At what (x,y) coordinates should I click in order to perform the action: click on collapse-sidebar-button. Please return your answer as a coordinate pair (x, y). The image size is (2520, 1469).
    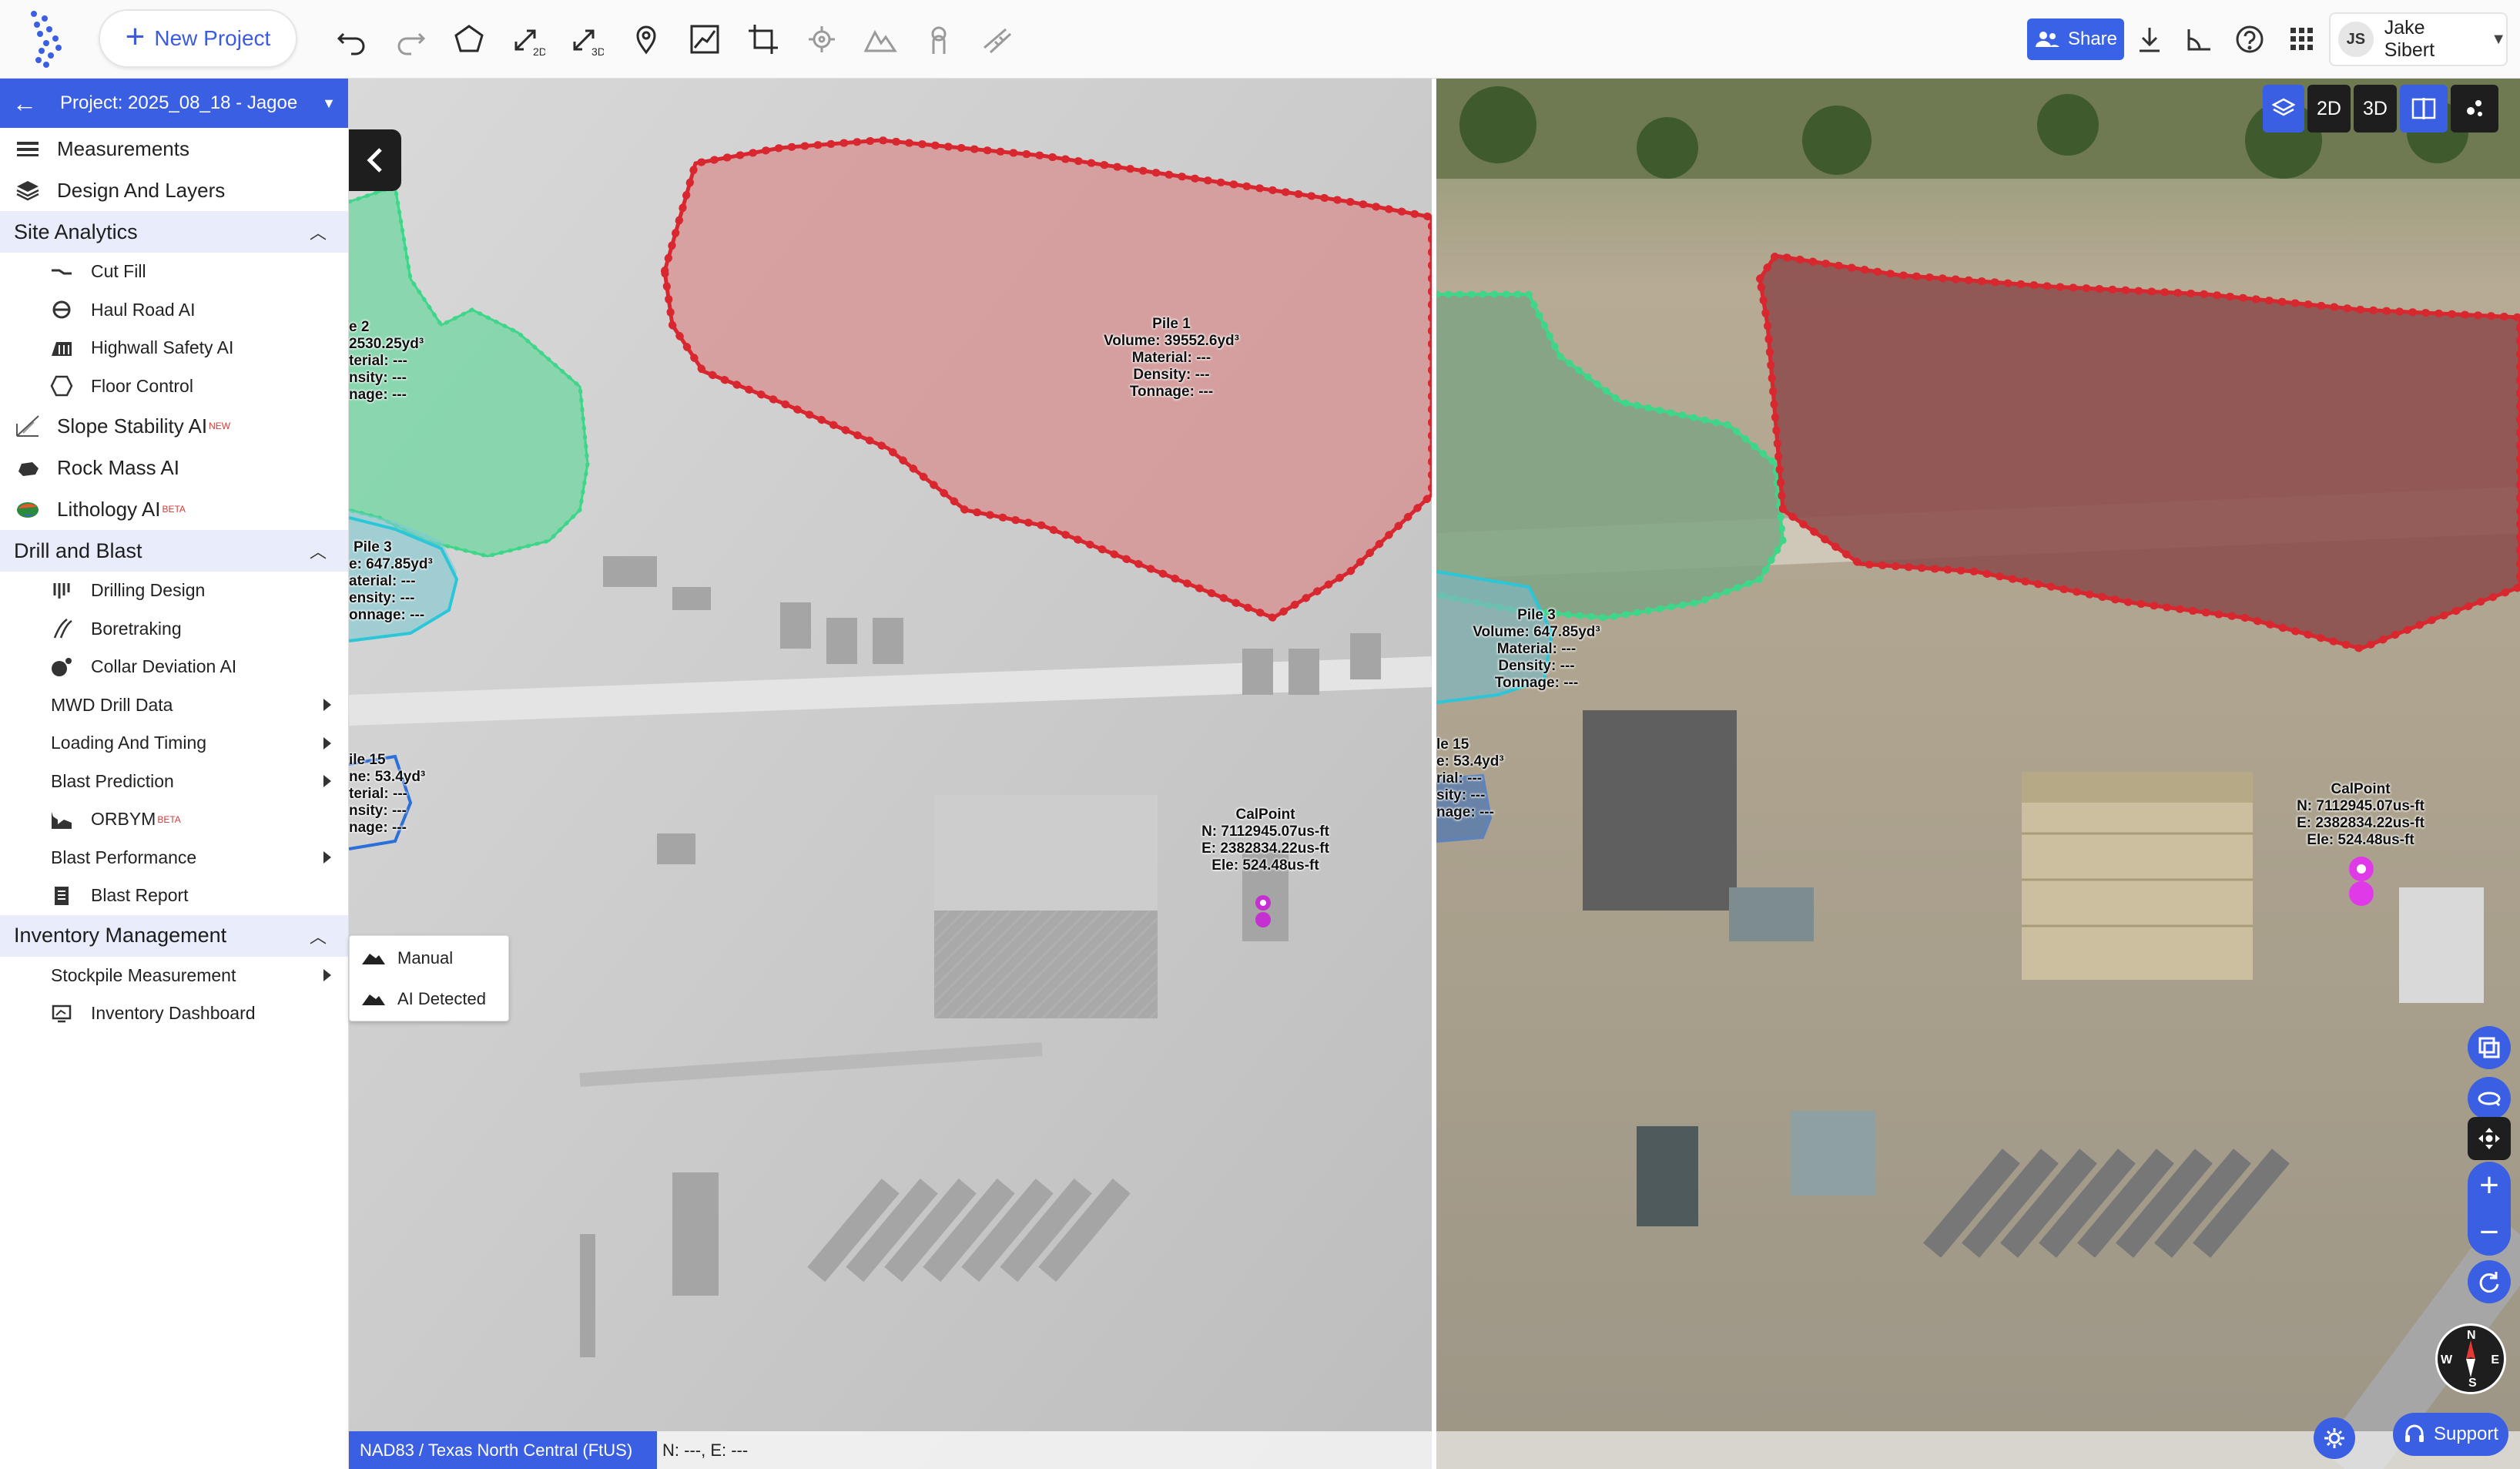
    Looking at the image, I should click on (375, 160).